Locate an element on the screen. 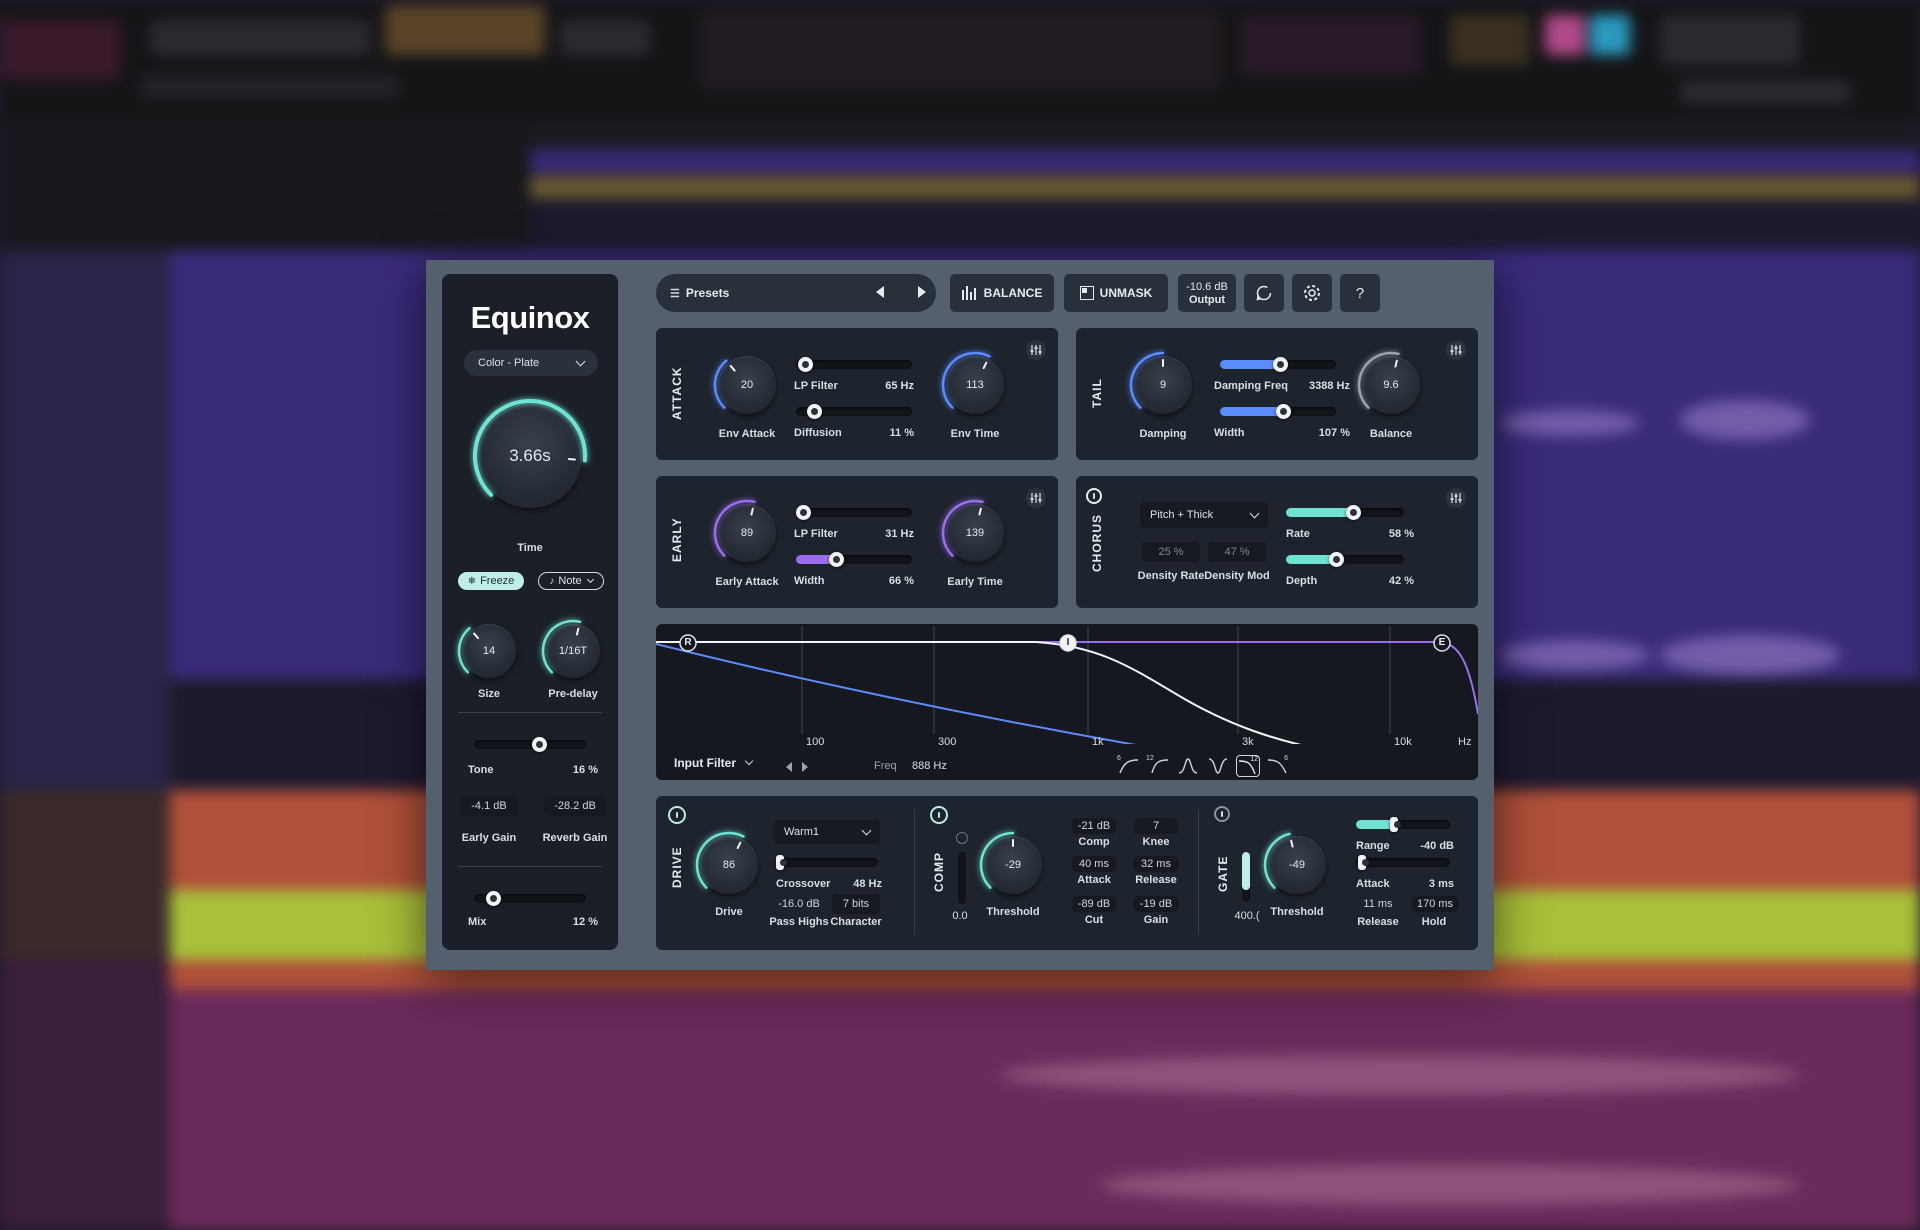 The image size is (1920, 1230). freq-value: 888 Hz is located at coordinates (929, 766).